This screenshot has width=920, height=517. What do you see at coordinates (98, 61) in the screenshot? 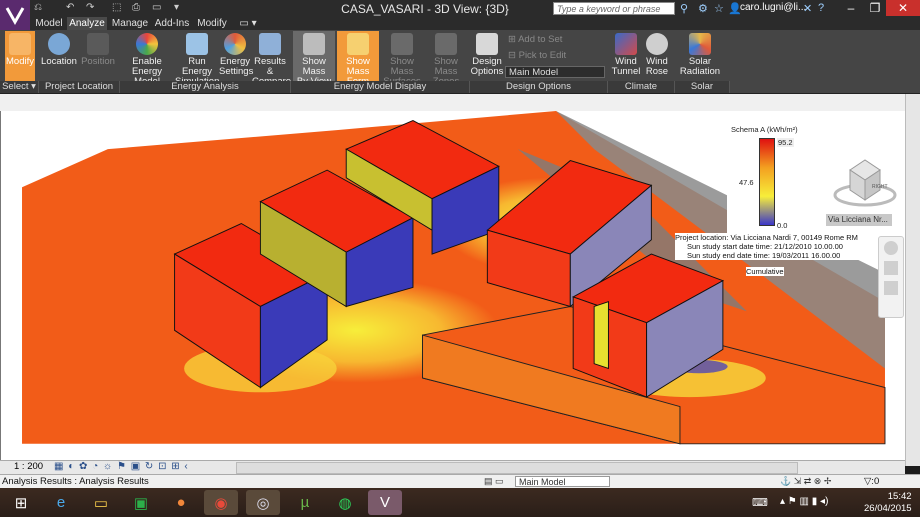
I see `position-label: Position` at bounding box center [98, 61].